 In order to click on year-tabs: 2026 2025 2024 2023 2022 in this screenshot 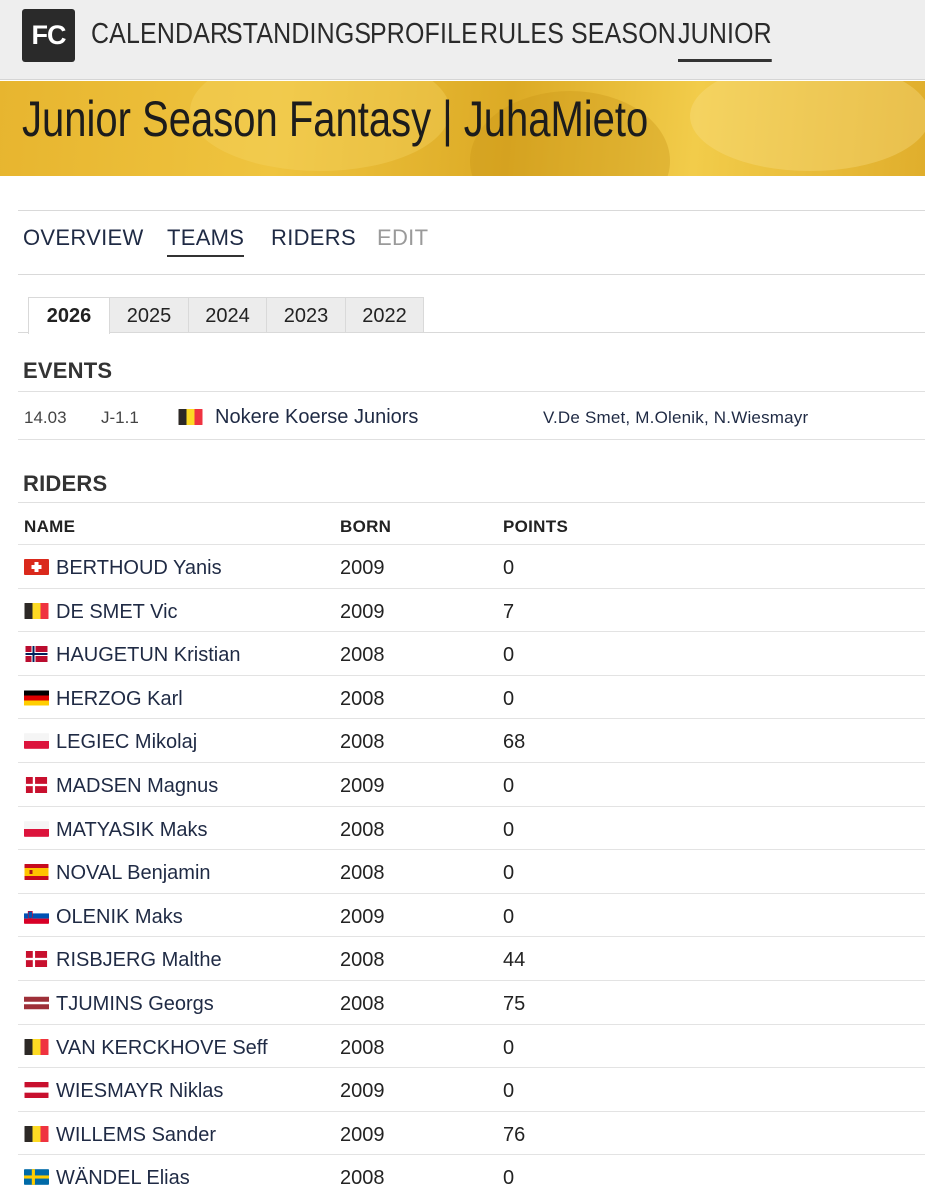, I will do `click(471, 315)`.